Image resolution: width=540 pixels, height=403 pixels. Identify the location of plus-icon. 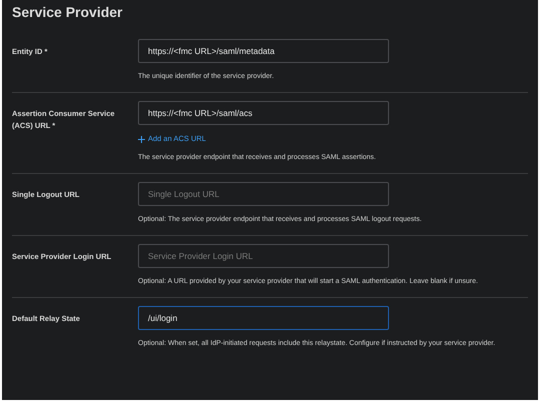
(141, 139).